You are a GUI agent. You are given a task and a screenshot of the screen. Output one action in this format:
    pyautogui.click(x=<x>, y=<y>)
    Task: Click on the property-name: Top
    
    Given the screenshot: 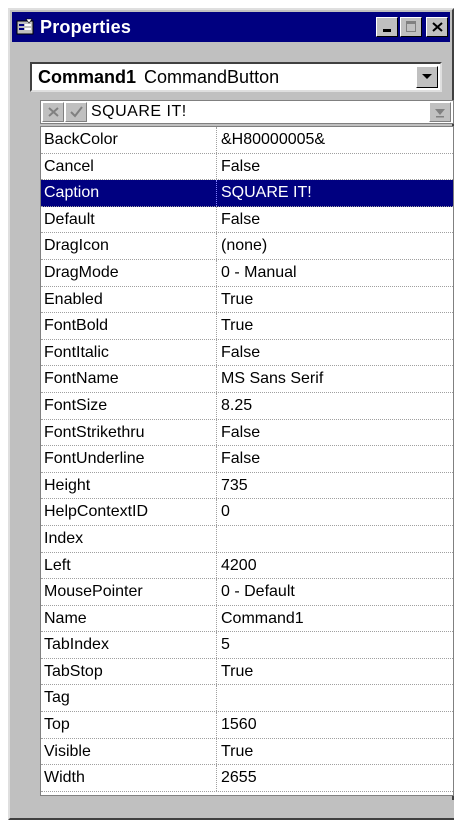 What is the action you would take?
    pyautogui.click(x=129, y=725)
    